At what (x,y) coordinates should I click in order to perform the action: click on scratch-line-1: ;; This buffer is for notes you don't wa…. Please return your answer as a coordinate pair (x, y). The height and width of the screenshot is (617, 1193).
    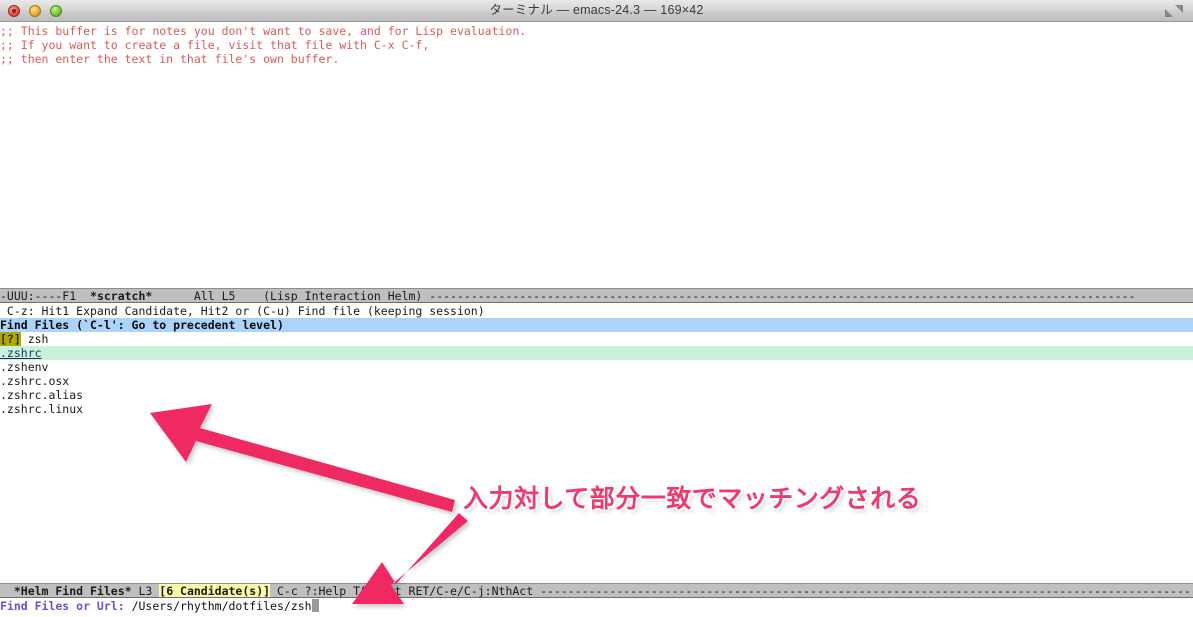
    Looking at the image, I should click on (263, 31).